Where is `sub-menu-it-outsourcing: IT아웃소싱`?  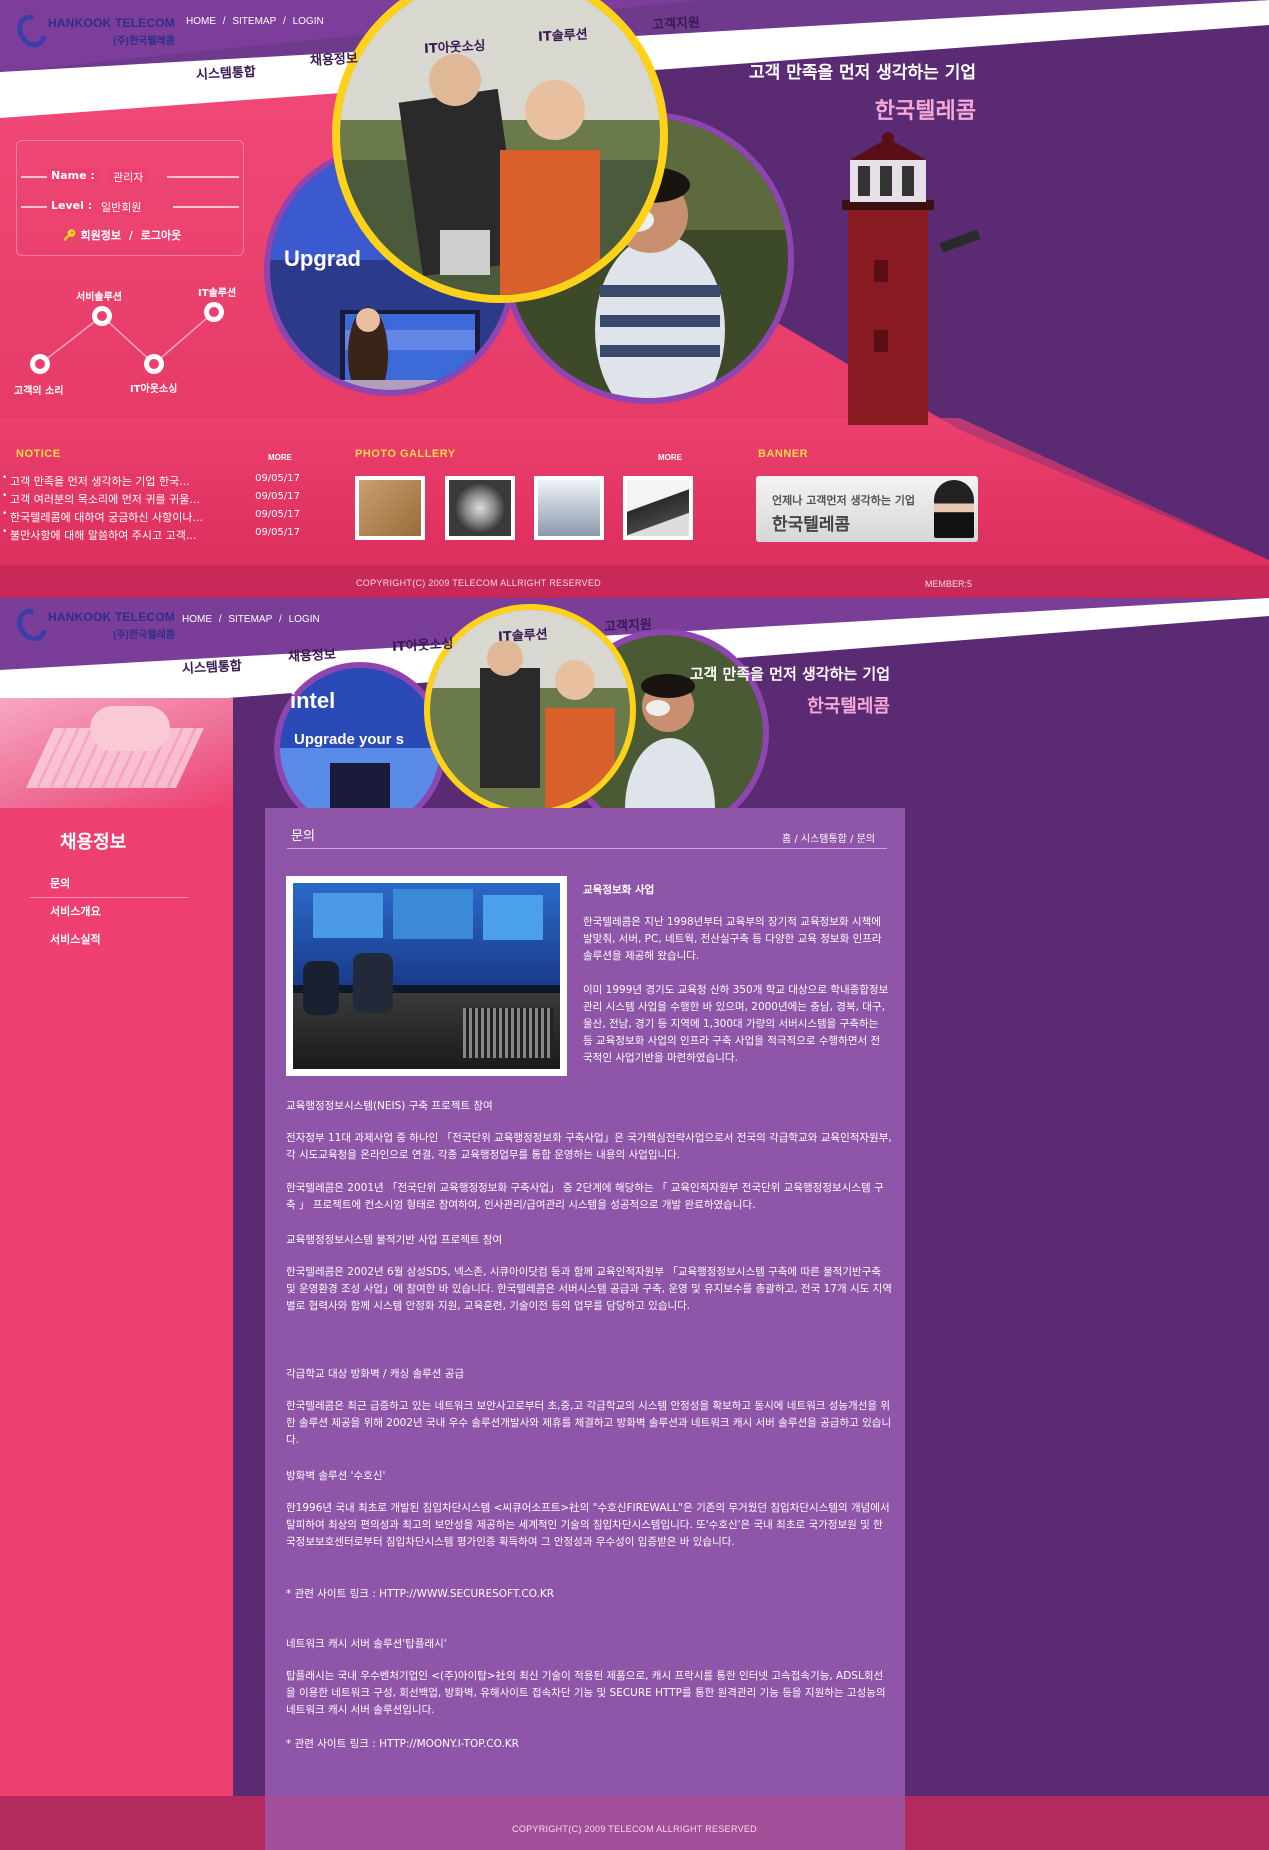 sub-menu-it-outsourcing: IT아웃소싱 is located at coordinates (423, 644).